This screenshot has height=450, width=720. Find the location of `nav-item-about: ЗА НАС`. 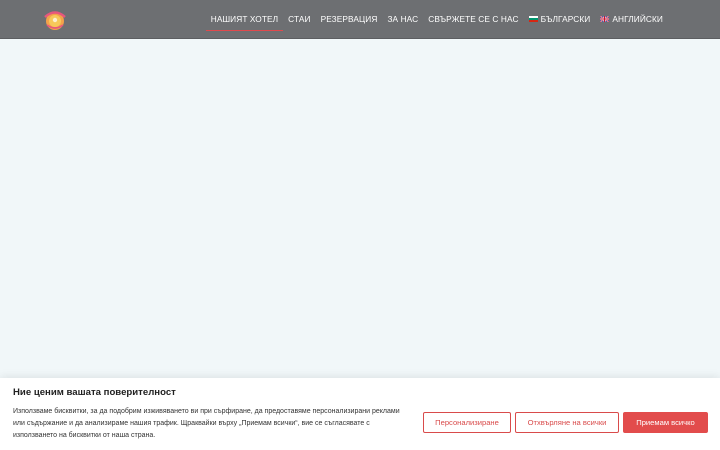

nav-item-about: ЗА НАС is located at coordinates (402, 19).